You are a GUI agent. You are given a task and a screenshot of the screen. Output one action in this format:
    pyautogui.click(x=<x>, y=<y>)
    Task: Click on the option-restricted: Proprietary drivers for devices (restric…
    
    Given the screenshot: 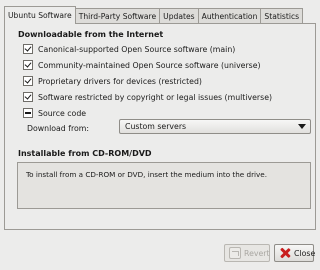 What is the action you would take?
    pyautogui.click(x=112, y=81)
    